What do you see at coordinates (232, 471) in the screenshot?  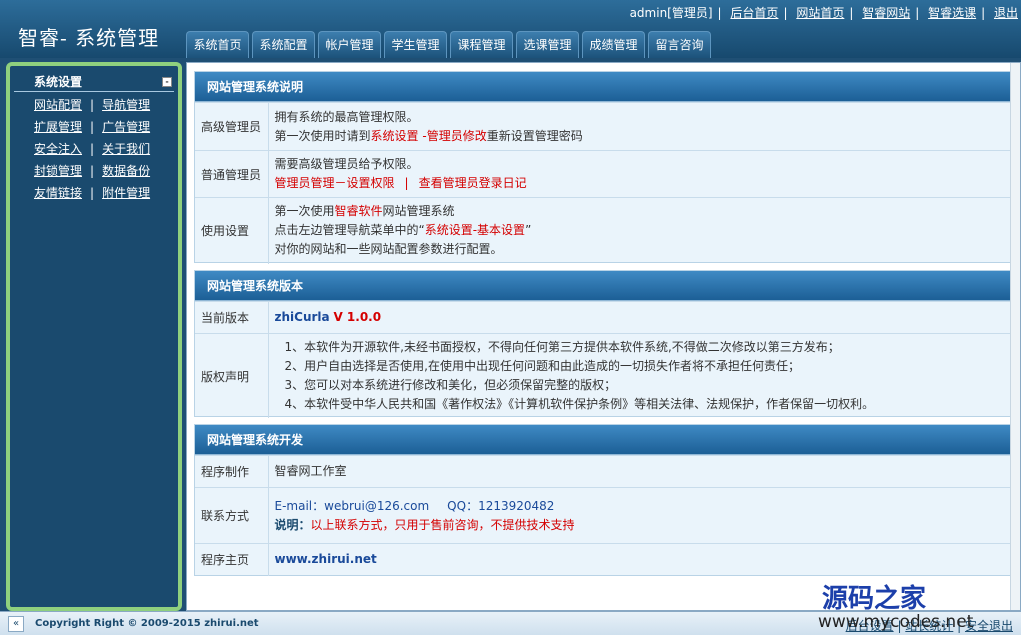 I see `row-label: 程序制作` at bounding box center [232, 471].